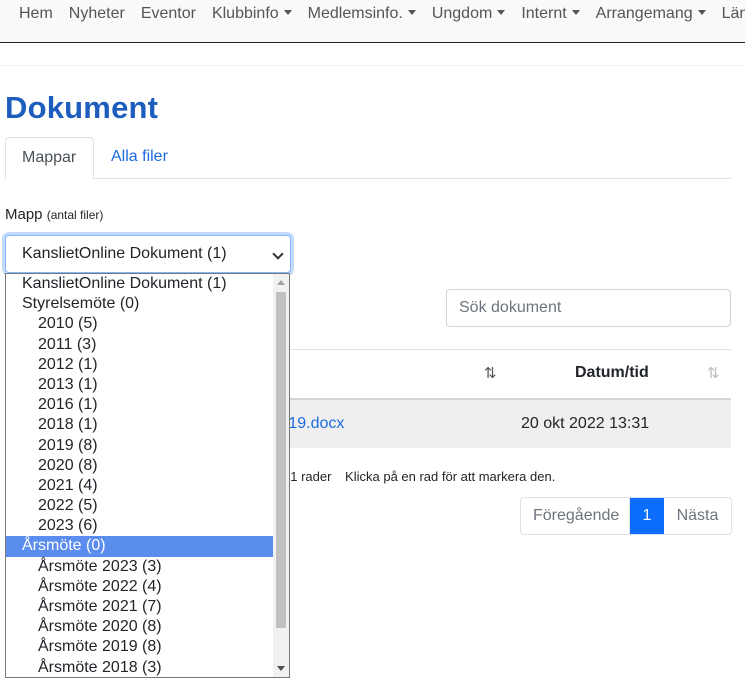 Image resolution: width=745 pixels, height=687 pixels. I want to click on folder-select: KanslietOnline Dokument (1), so click(148, 254).